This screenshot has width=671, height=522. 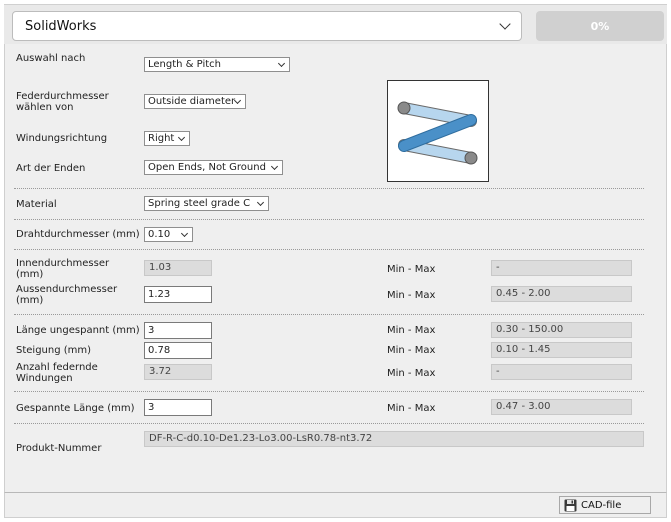 What do you see at coordinates (561, 268) in the screenshot?
I see `innen-minmax: -` at bounding box center [561, 268].